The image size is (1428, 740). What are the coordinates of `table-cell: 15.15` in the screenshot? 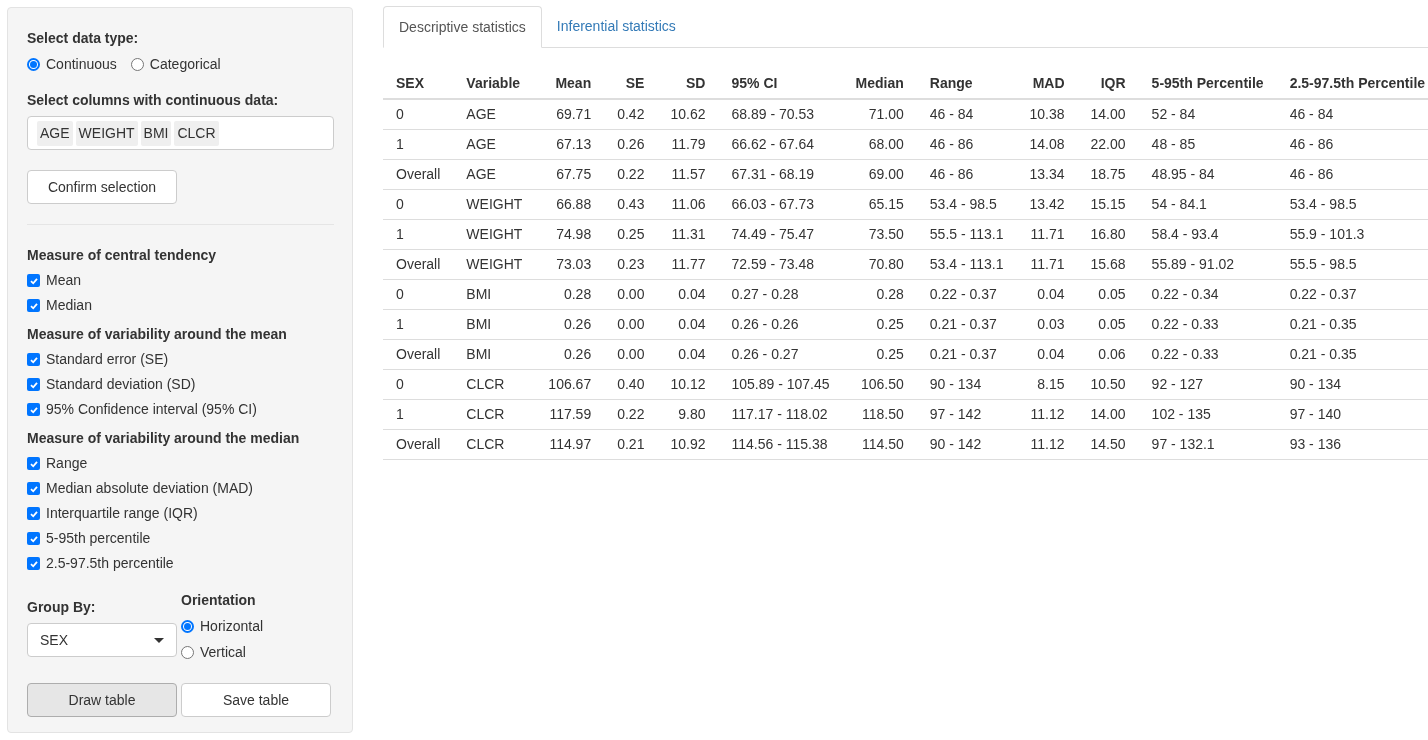 It's located at (1108, 204).